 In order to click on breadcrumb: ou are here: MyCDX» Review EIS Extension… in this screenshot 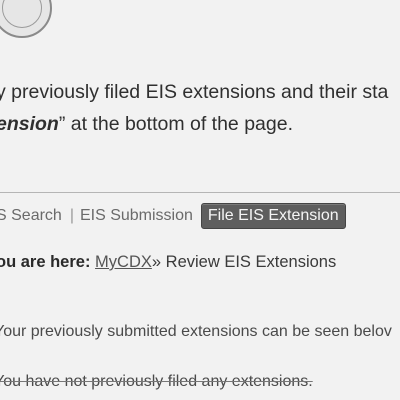, I will do `click(168, 262)`.